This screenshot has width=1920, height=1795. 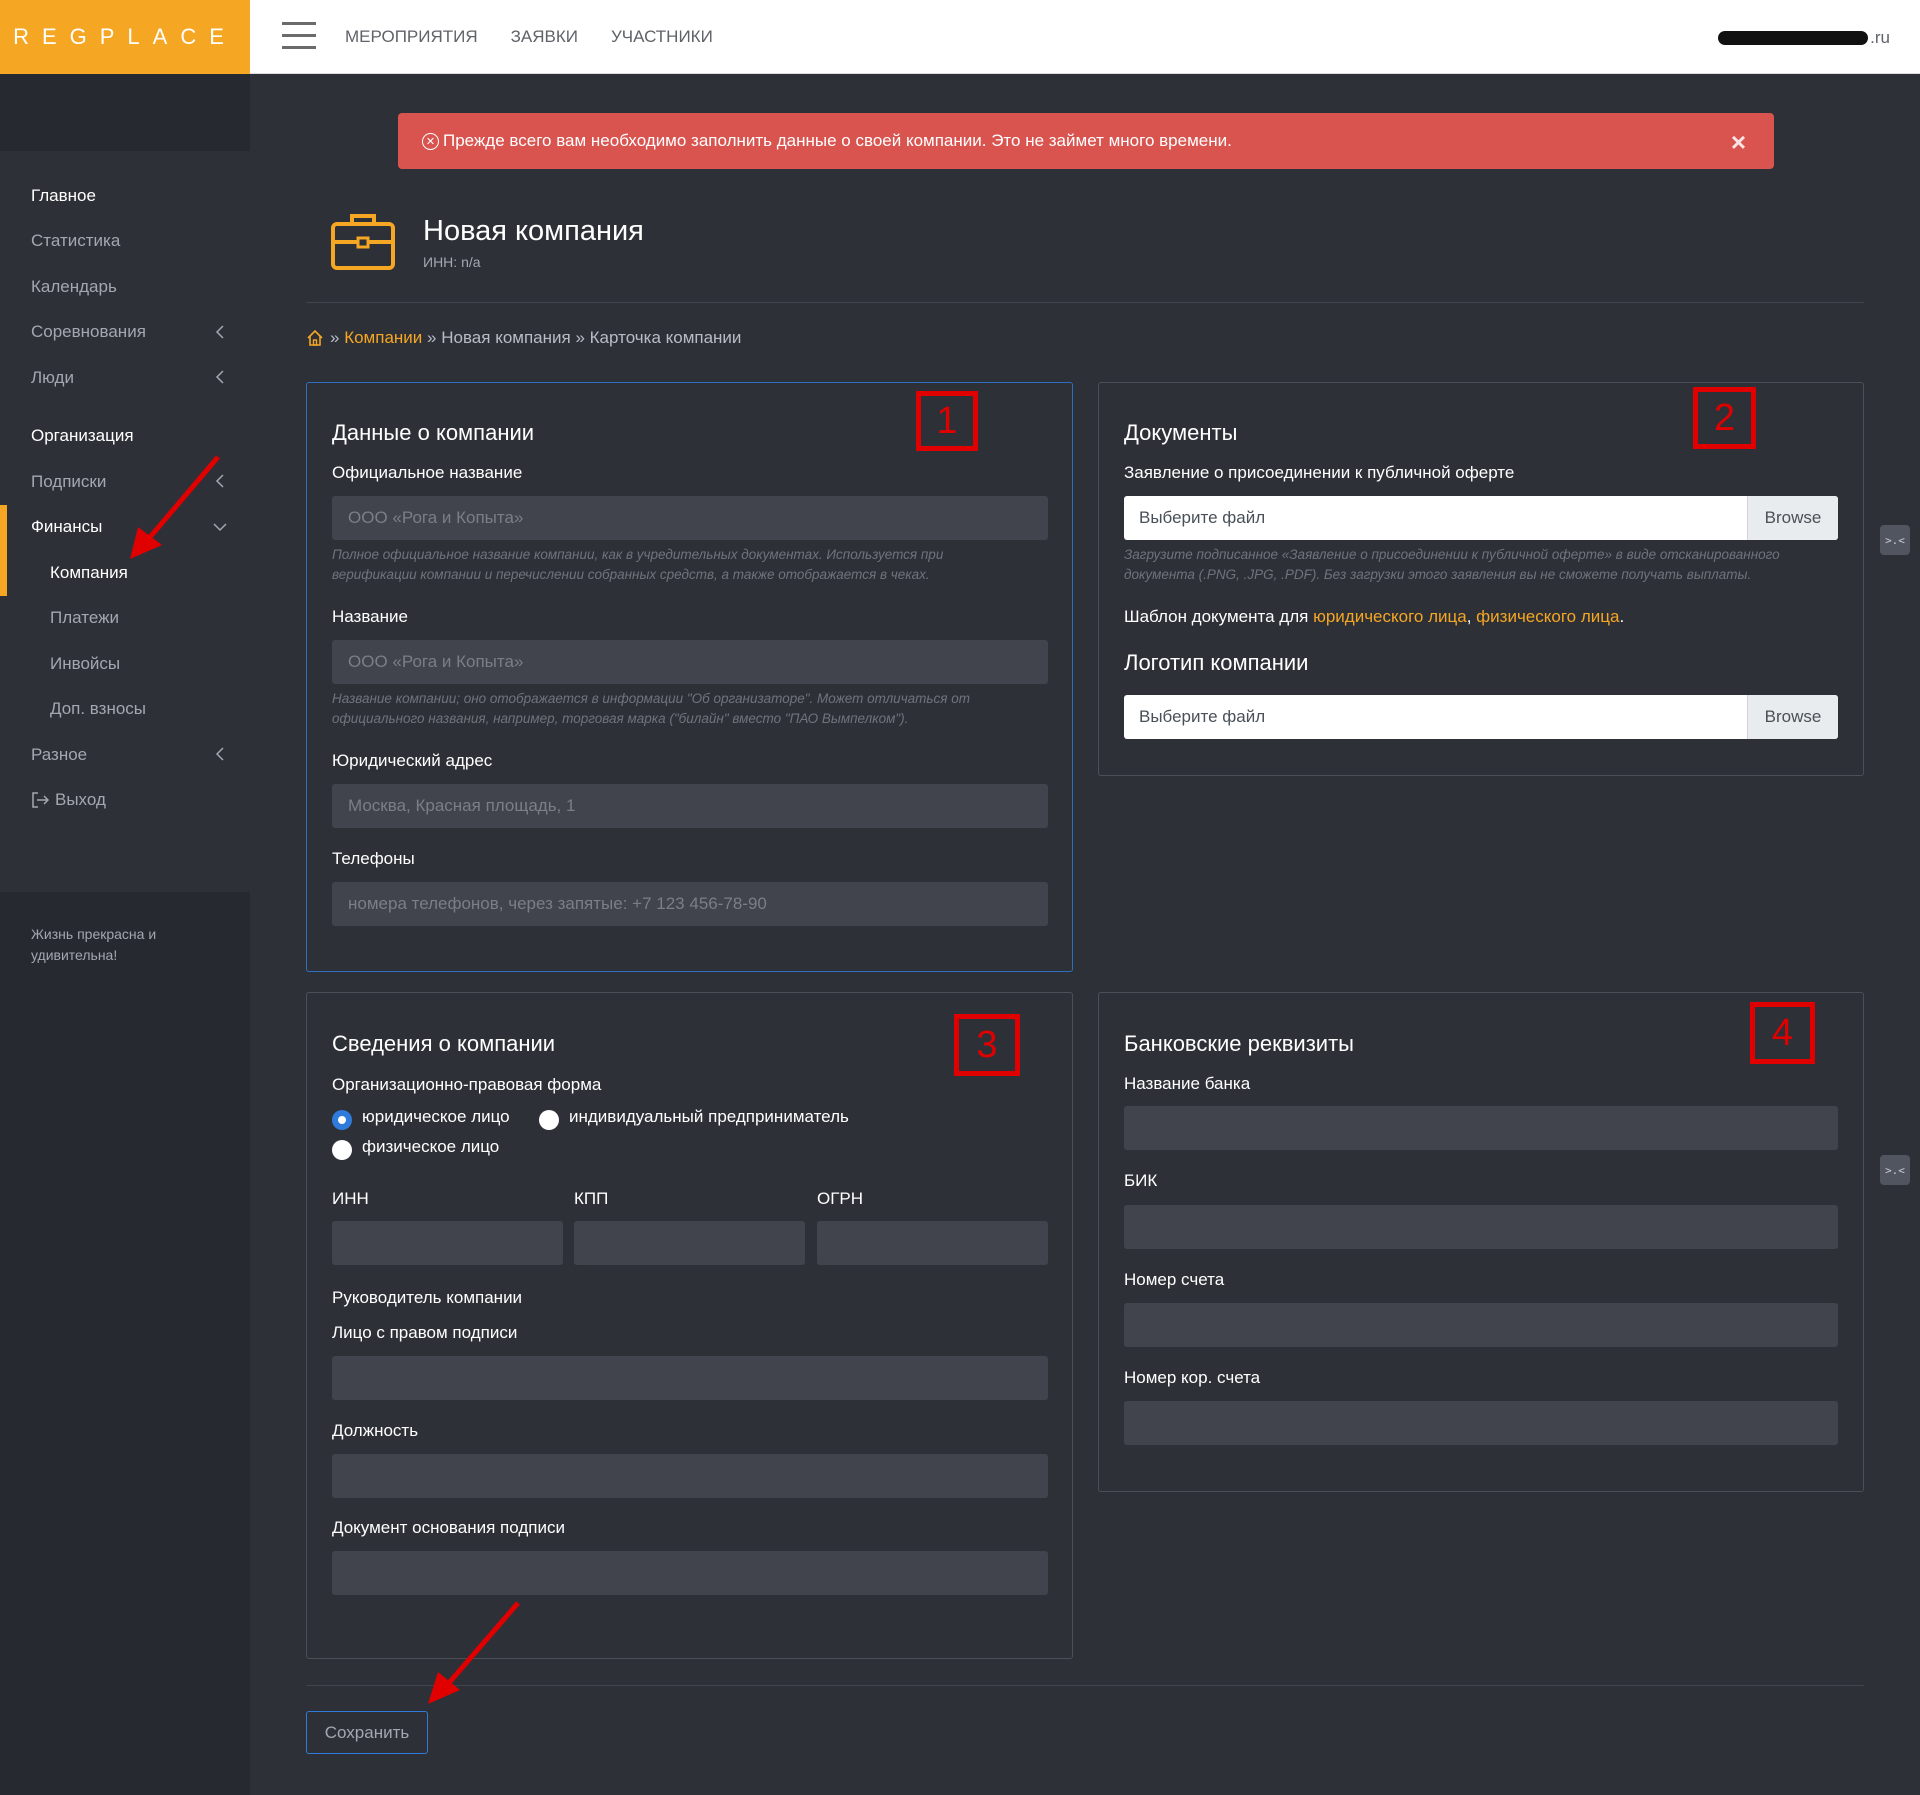 I want to click on sidebar-label: Доп. взносы, so click(x=98, y=709).